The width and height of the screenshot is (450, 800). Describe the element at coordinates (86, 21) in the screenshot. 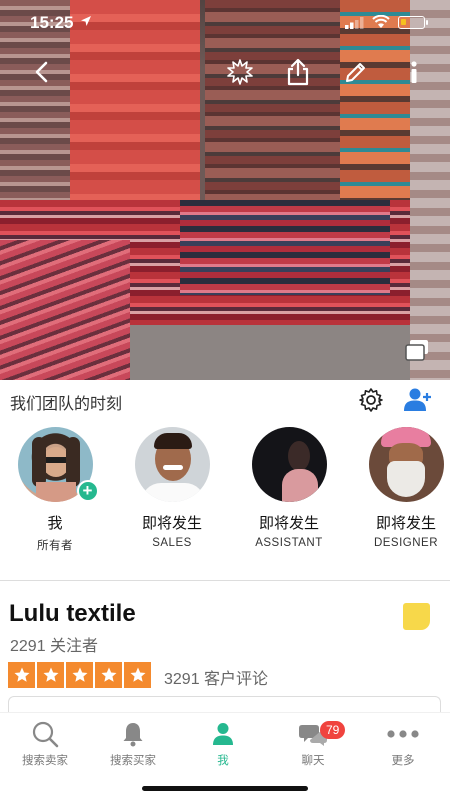

I see `location-arrow-icon` at that location.